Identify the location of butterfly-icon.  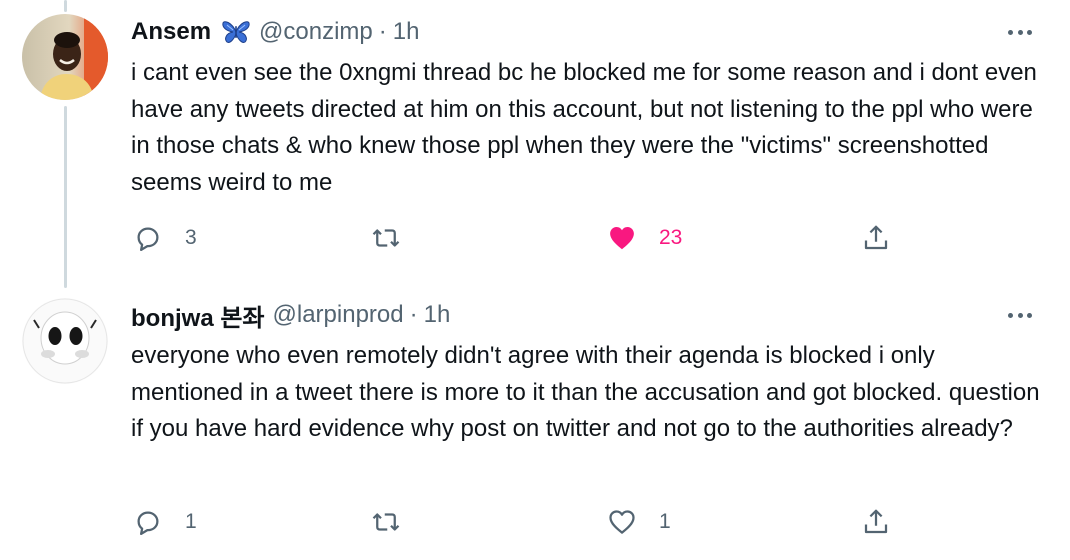
(236, 32).